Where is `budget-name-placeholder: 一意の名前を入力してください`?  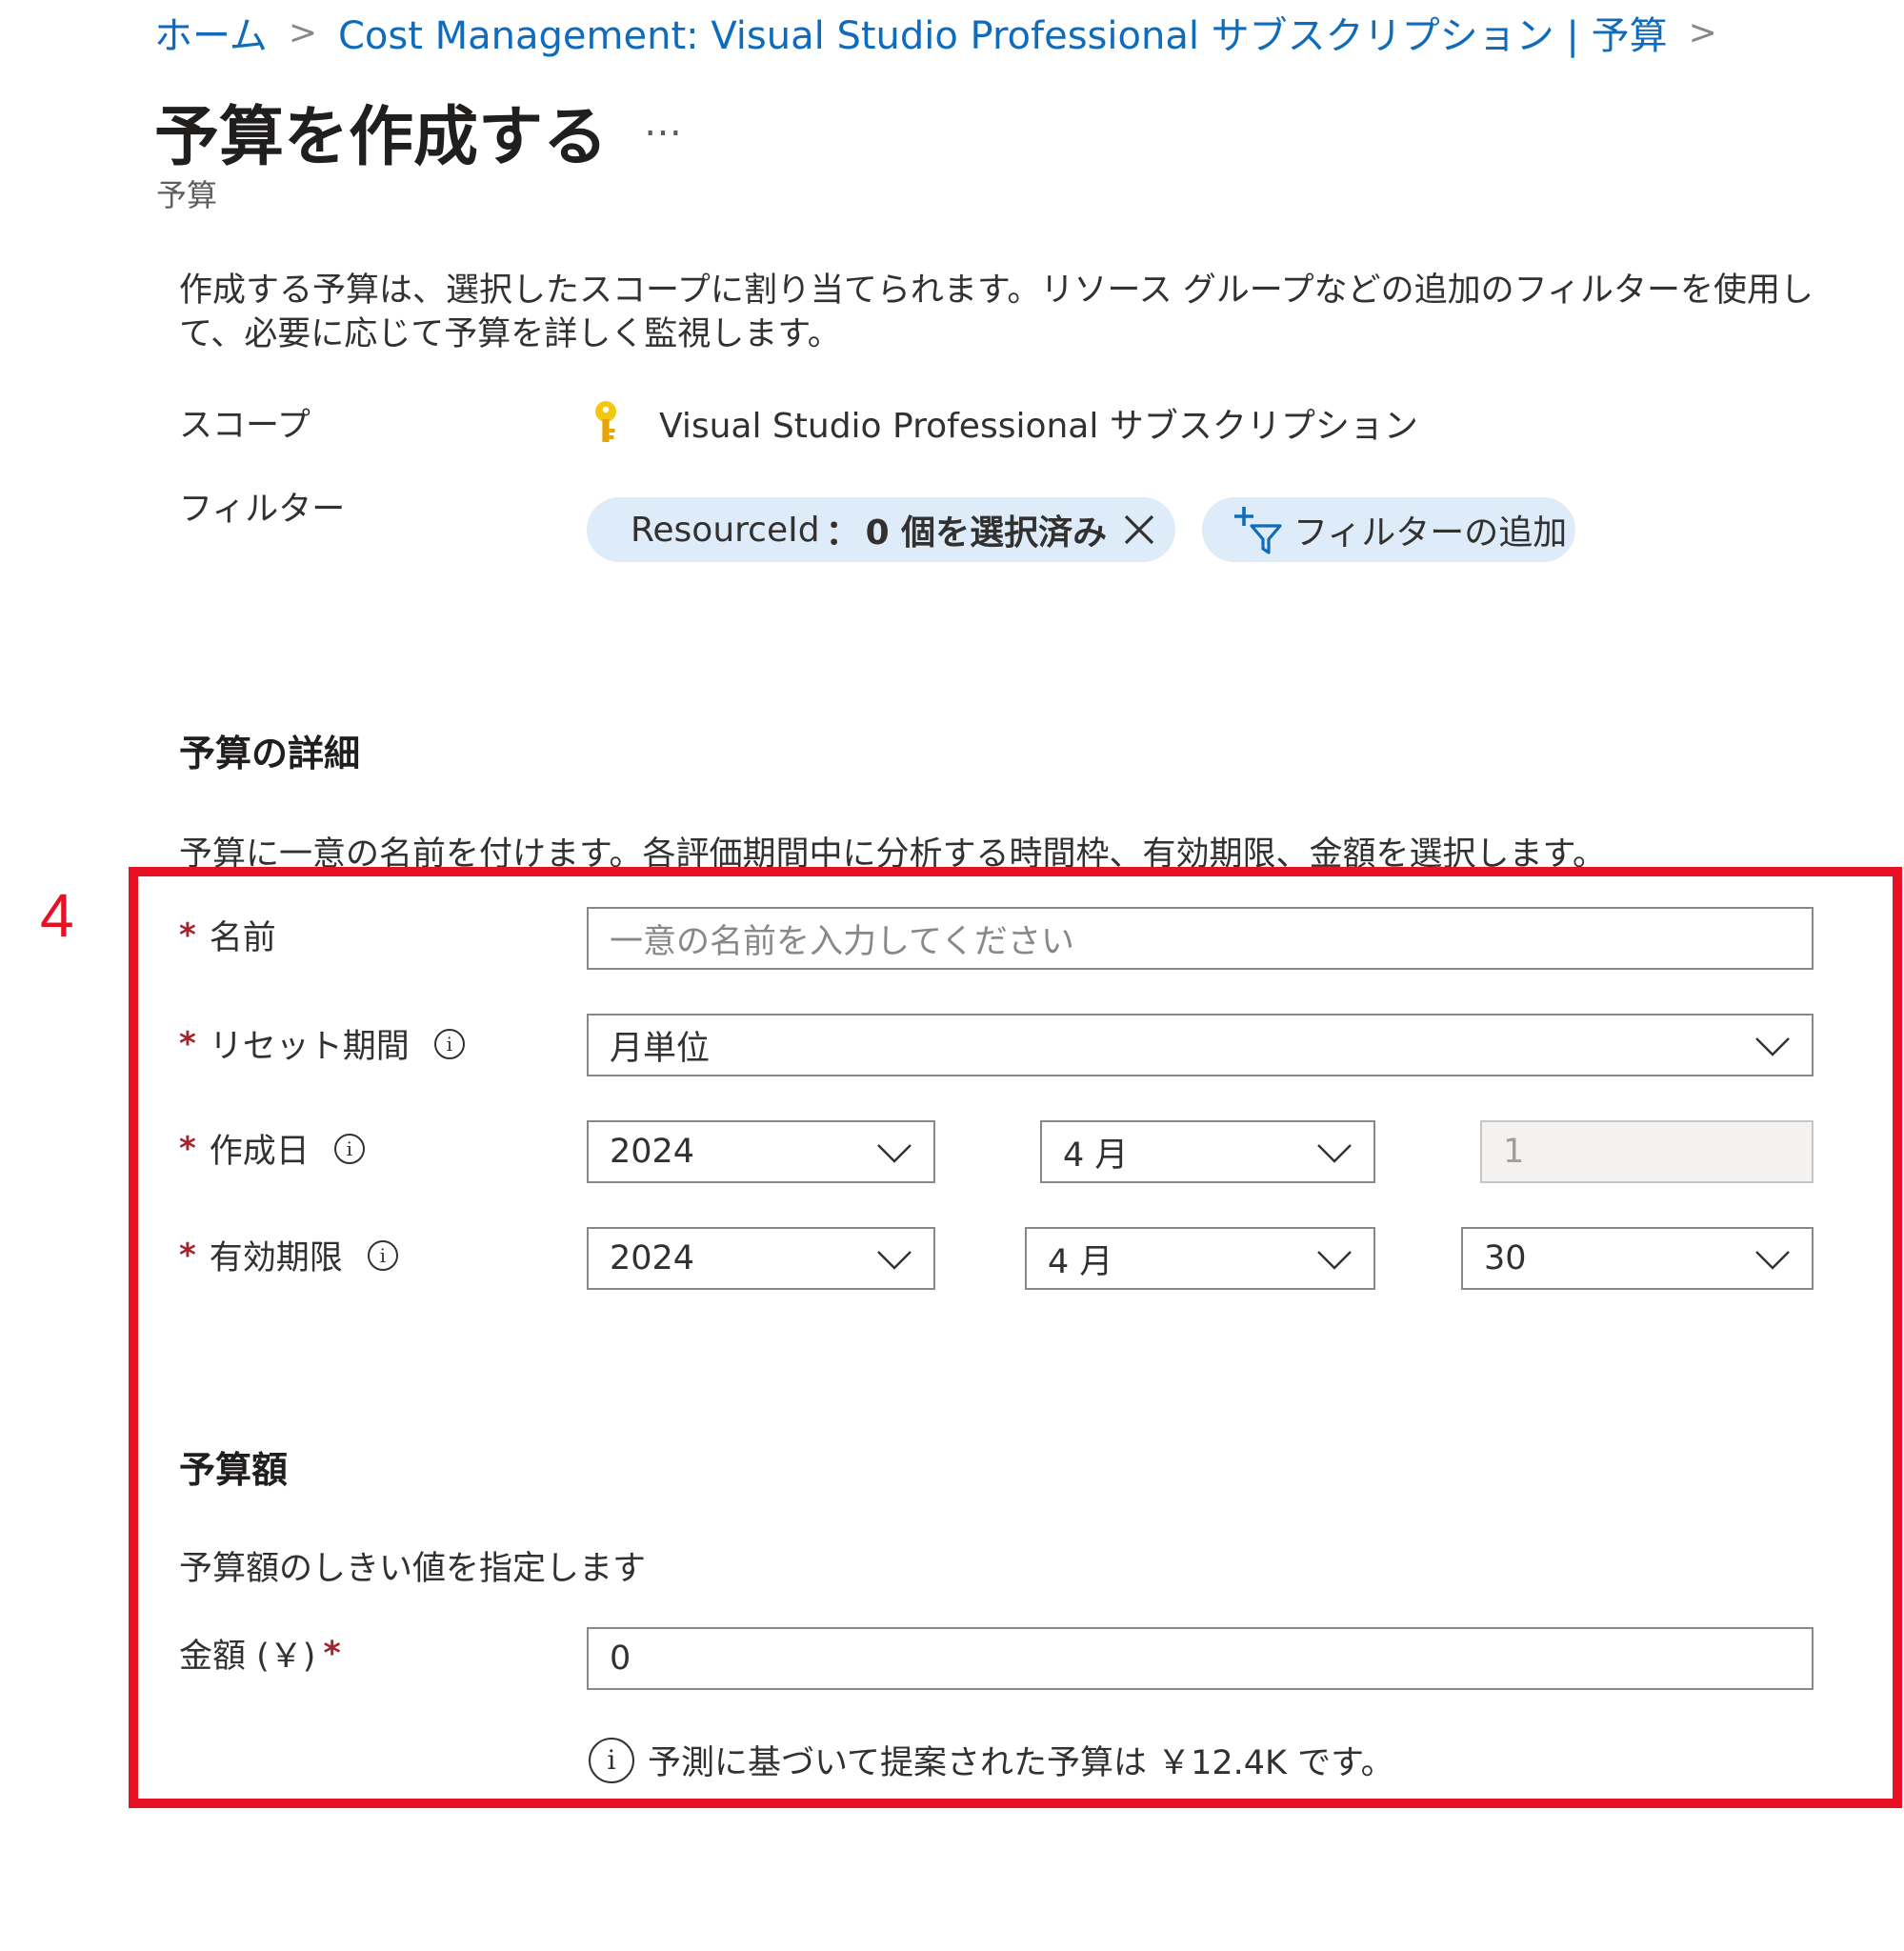 budget-name-placeholder: 一意の名前を入力してください is located at coordinates (842, 941).